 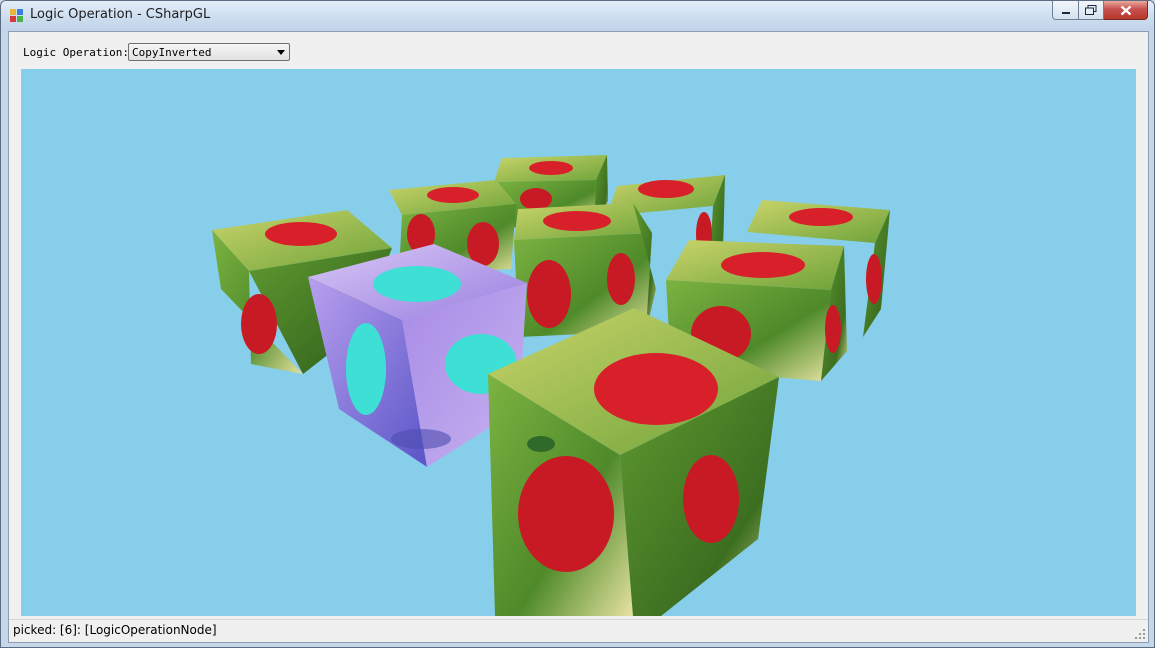 I want to click on status-text: picked: [6]: [LogicOperationNode], so click(x=115, y=630).